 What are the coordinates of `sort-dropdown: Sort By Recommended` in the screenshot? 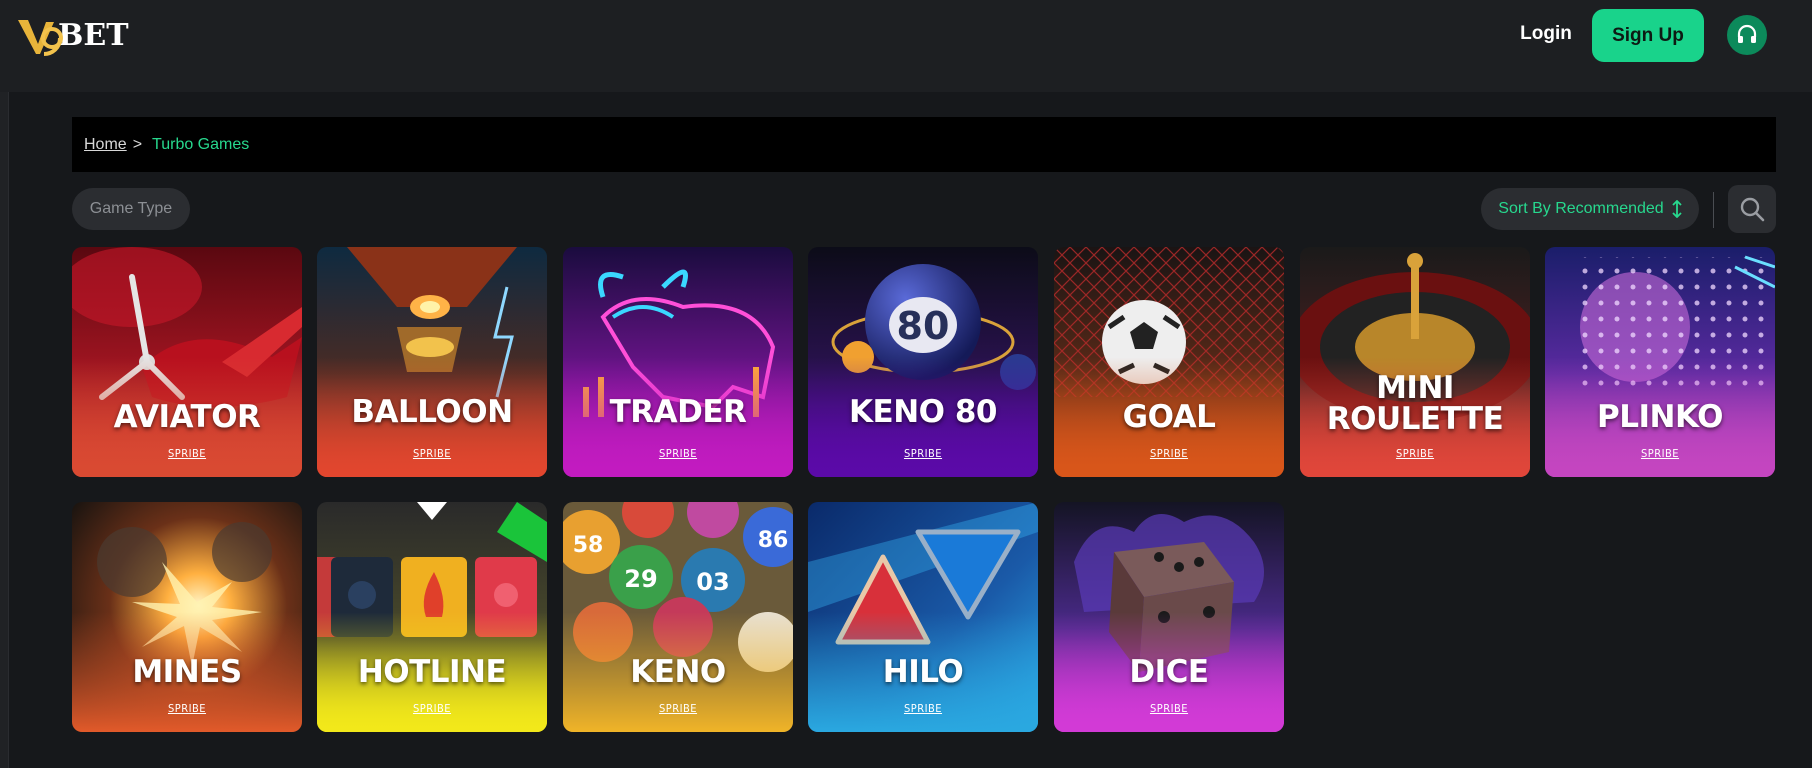 It's located at (1590, 209).